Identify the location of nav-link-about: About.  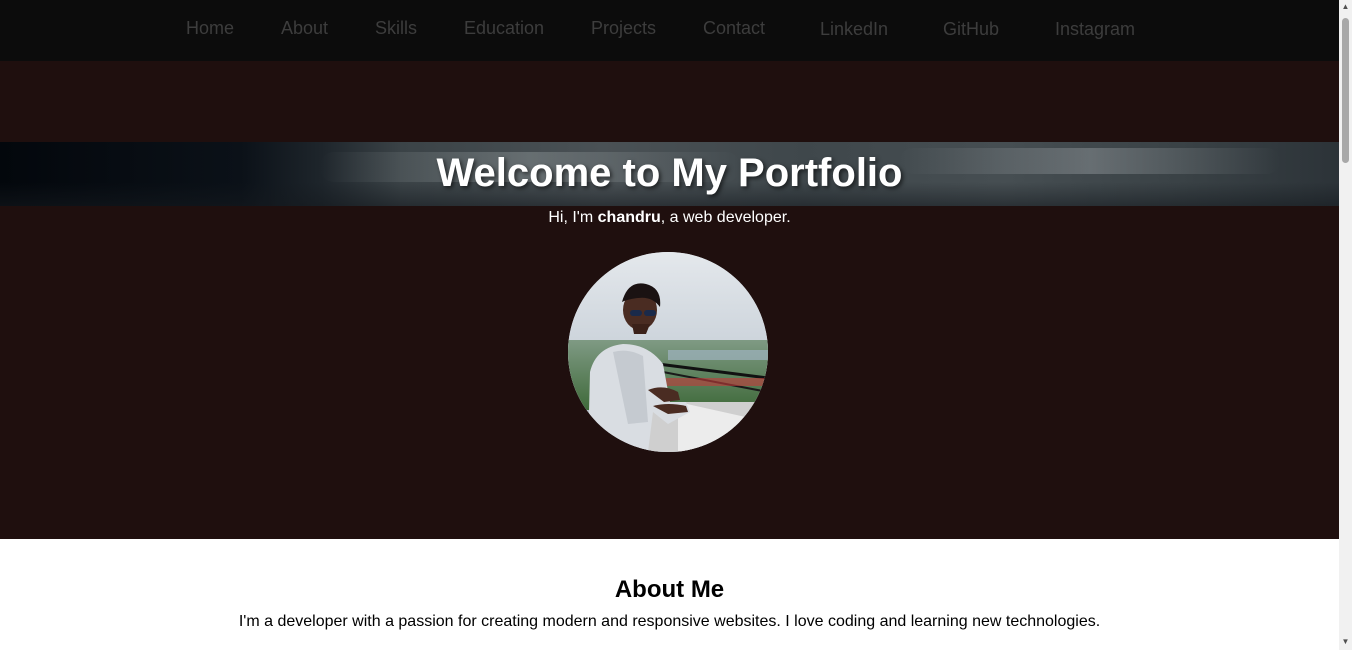
(304, 28).